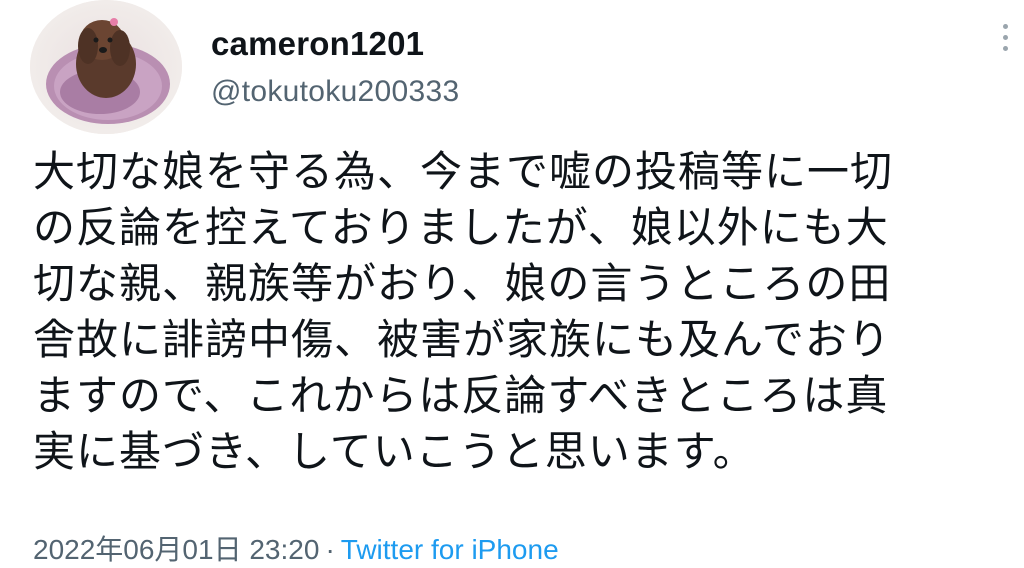 The height and width of the screenshot is (568, 1024). What do you see at coordinates (461, 227) in the screenshot?
I see `tweet-line: の反論を控えておりましたが、娘以外にも大` at bounding box center [461, 227].